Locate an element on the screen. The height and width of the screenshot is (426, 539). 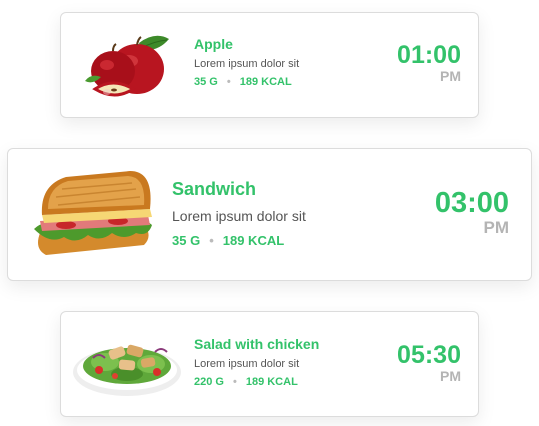
meal-time: 01:00 is located at coordinates (429, 55).